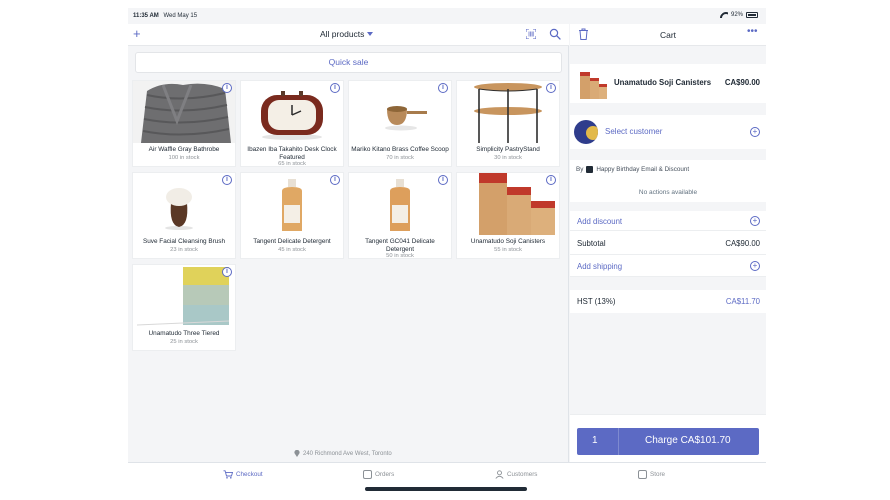 The width and height of the screenshot is (890, 500). I want to click on add-discount-label: Add discount, so click(600, 221).